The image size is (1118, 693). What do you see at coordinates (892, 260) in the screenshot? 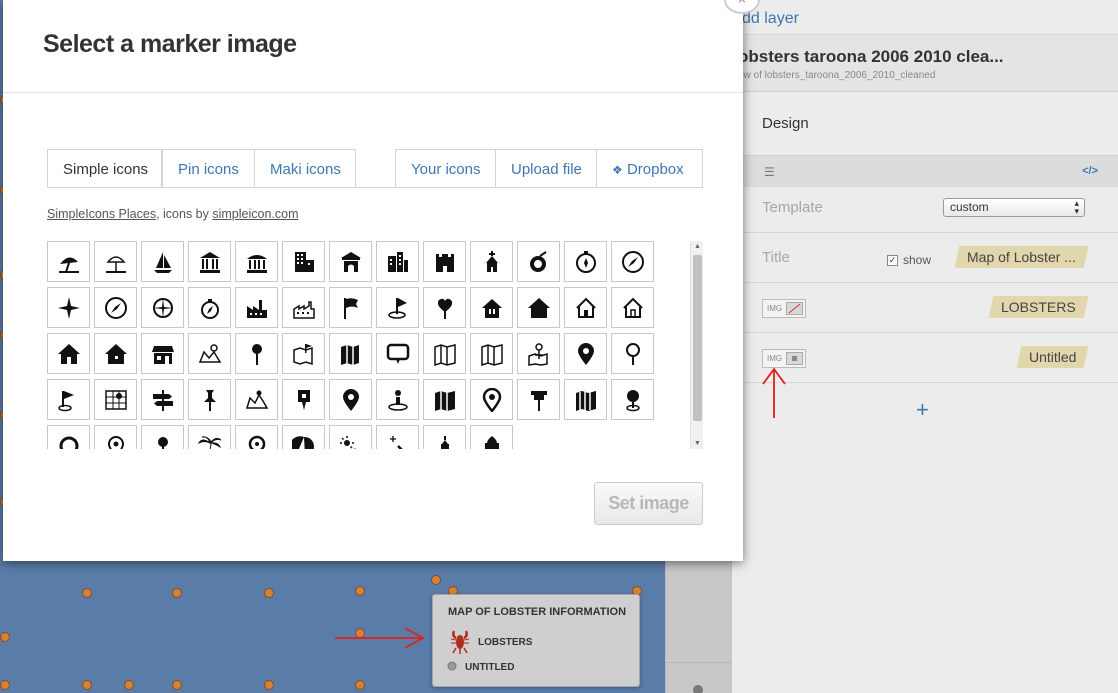
I see `show-title-checkbox: ✓` at bounding box center [892, 260].